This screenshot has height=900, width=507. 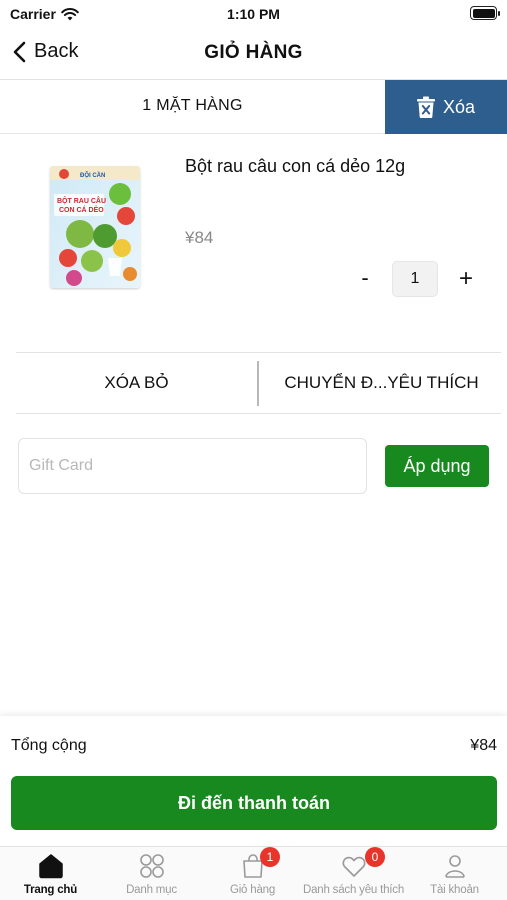 I want to click on tab-label: Danh sách yêu thích, so click(x=354, y=890).